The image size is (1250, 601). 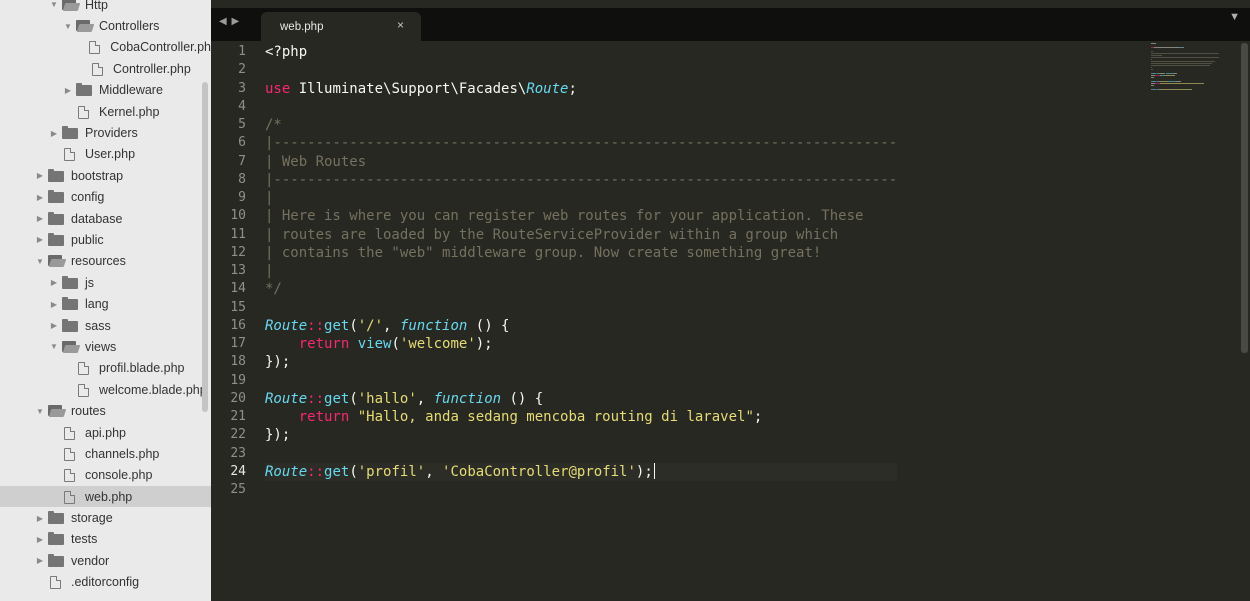 What do you see at coordinates (238, 289) in the screenshot?
I see `line-number: 14` at bounding box center [238, 289].